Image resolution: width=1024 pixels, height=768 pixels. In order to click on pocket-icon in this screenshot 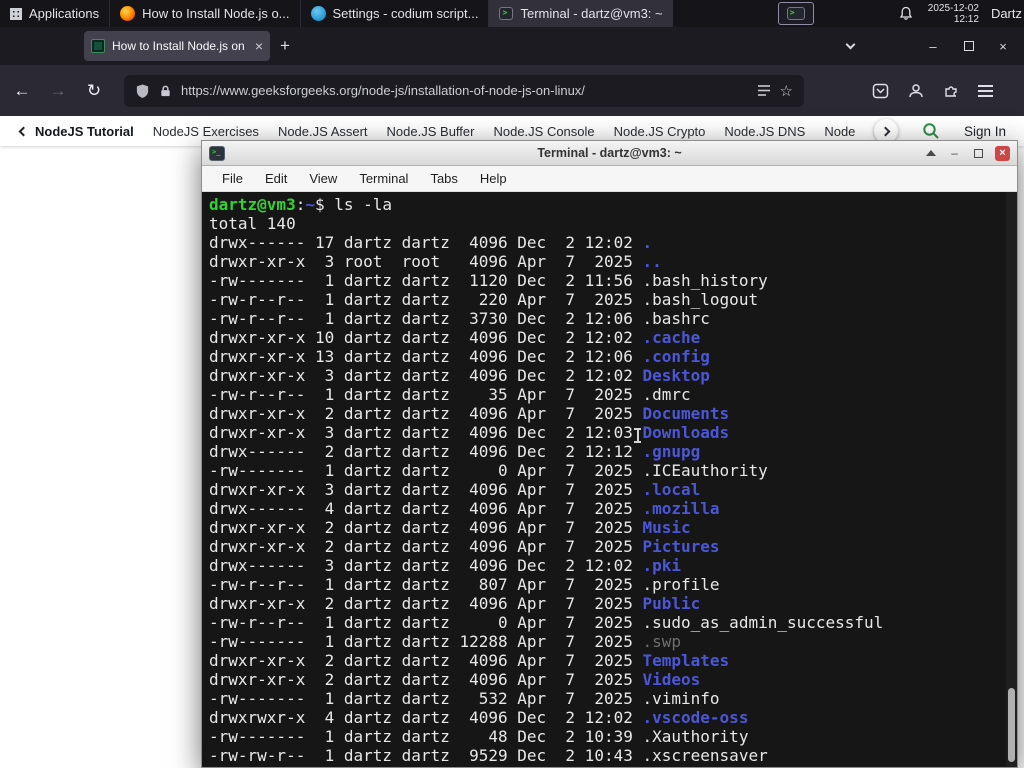, I will do `click(880, 91)`.